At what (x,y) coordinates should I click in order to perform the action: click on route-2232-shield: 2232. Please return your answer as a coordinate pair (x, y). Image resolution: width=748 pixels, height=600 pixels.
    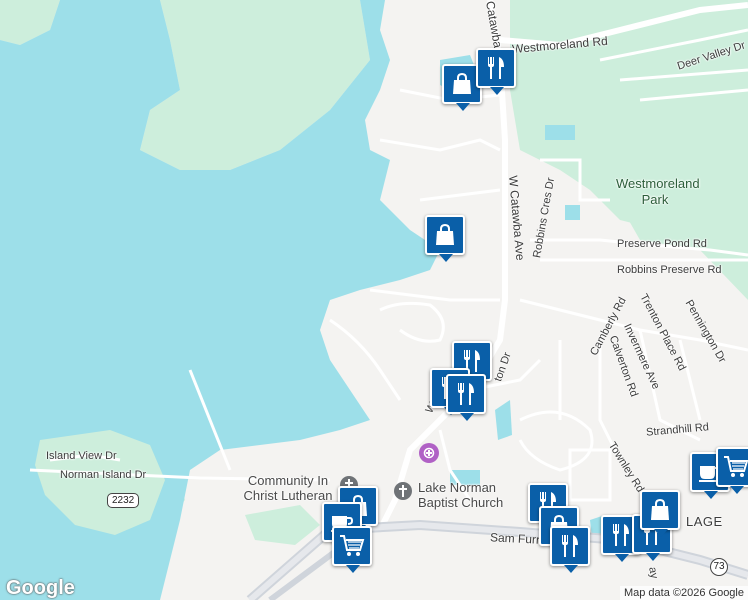
    Looking at the image, I should click on (123, 500).